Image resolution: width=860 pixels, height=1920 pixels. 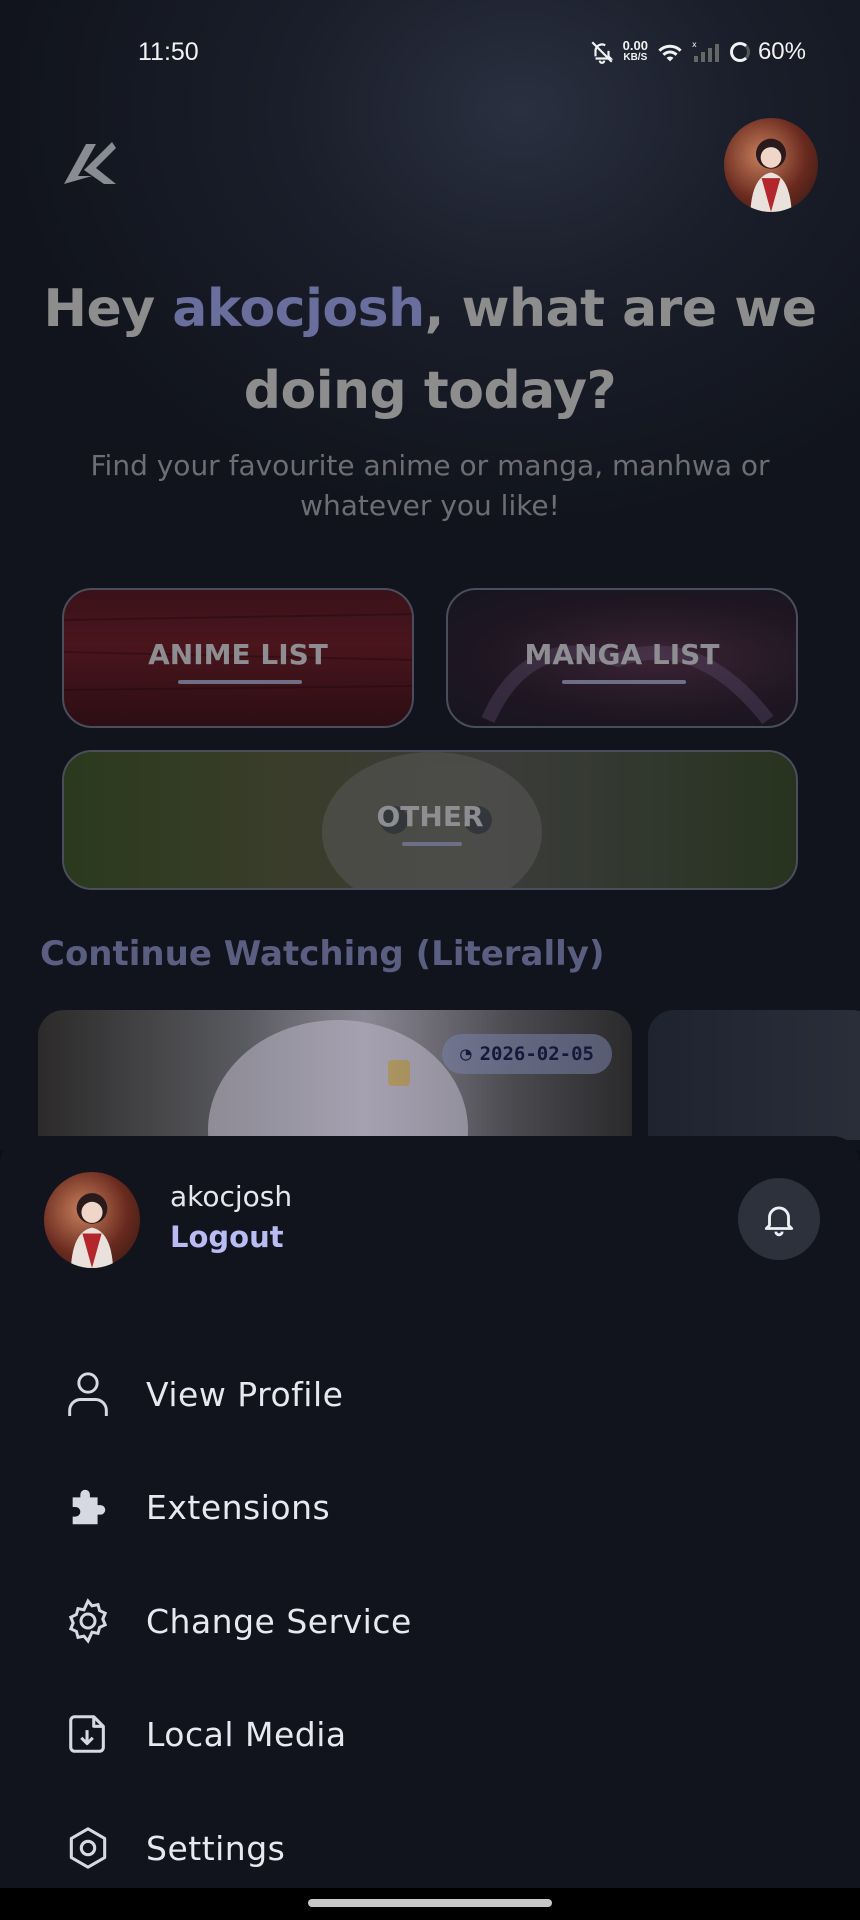 I want to click on person-icon, so click(x=88, y=1394).